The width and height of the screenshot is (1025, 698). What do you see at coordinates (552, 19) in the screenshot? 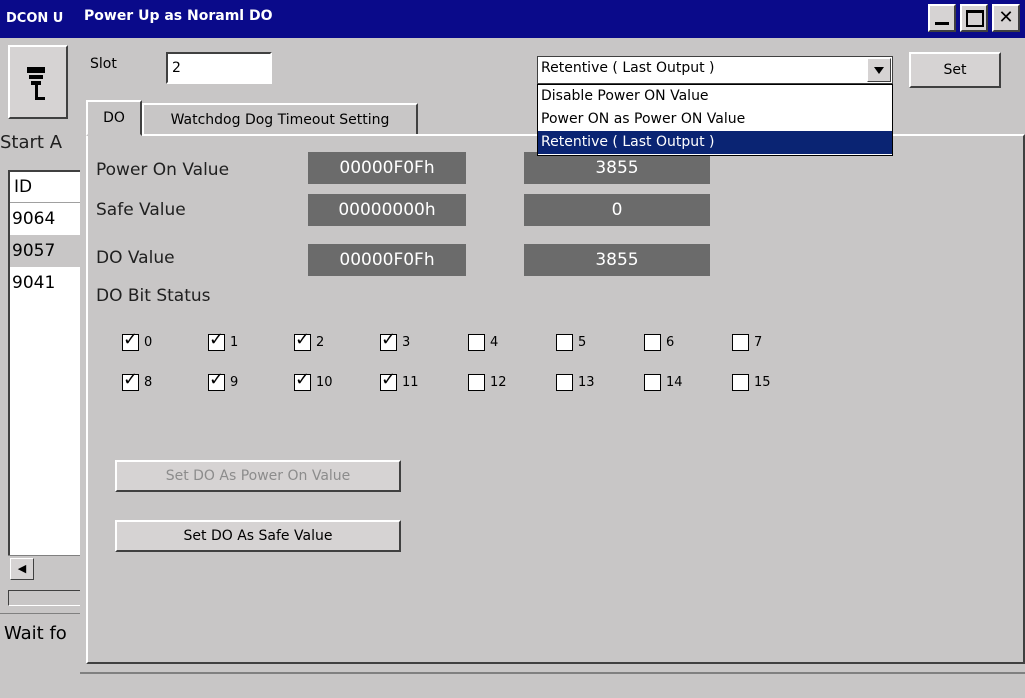
I see `dialog-titlebar: Power Up as Noraml DO ✕` at bounding box center [552, 19].